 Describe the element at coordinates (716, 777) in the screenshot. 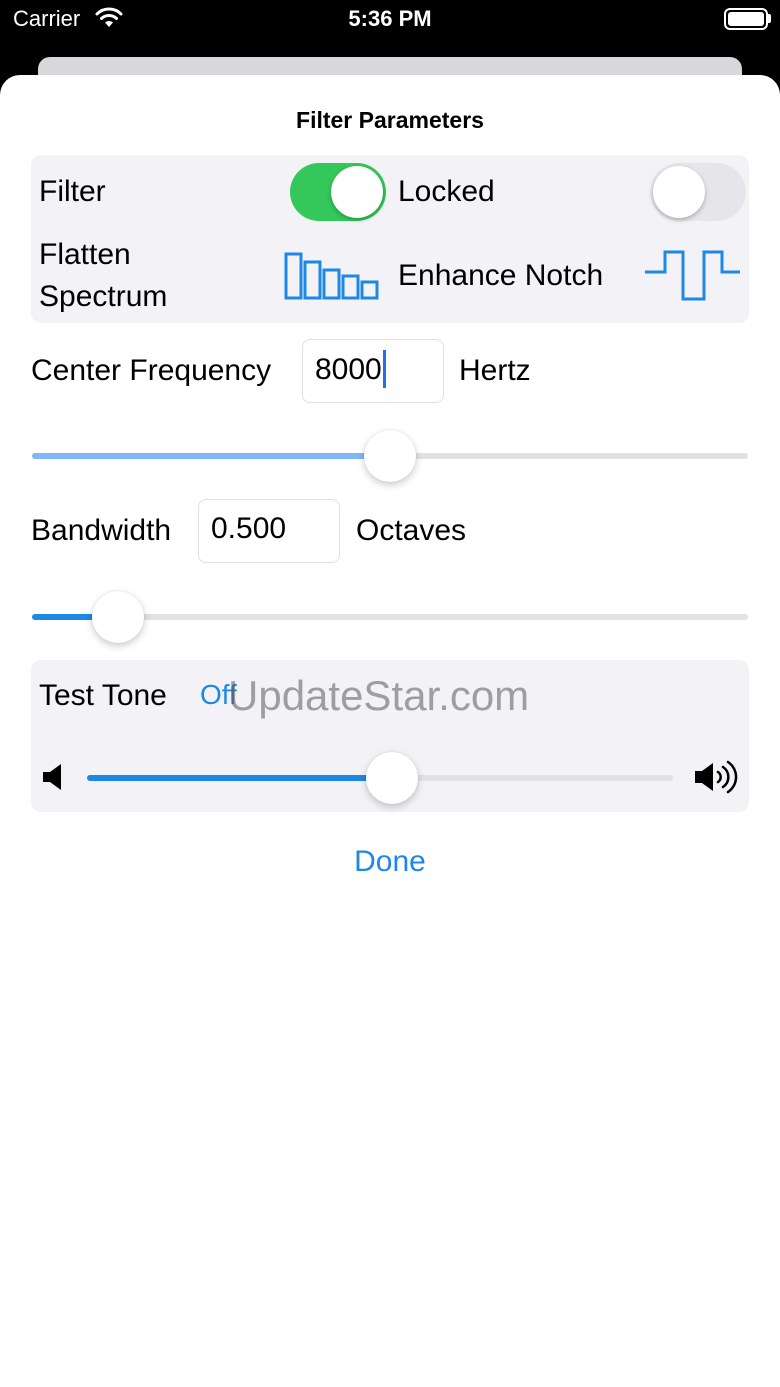

I see `speaker-high-icon` at that location.